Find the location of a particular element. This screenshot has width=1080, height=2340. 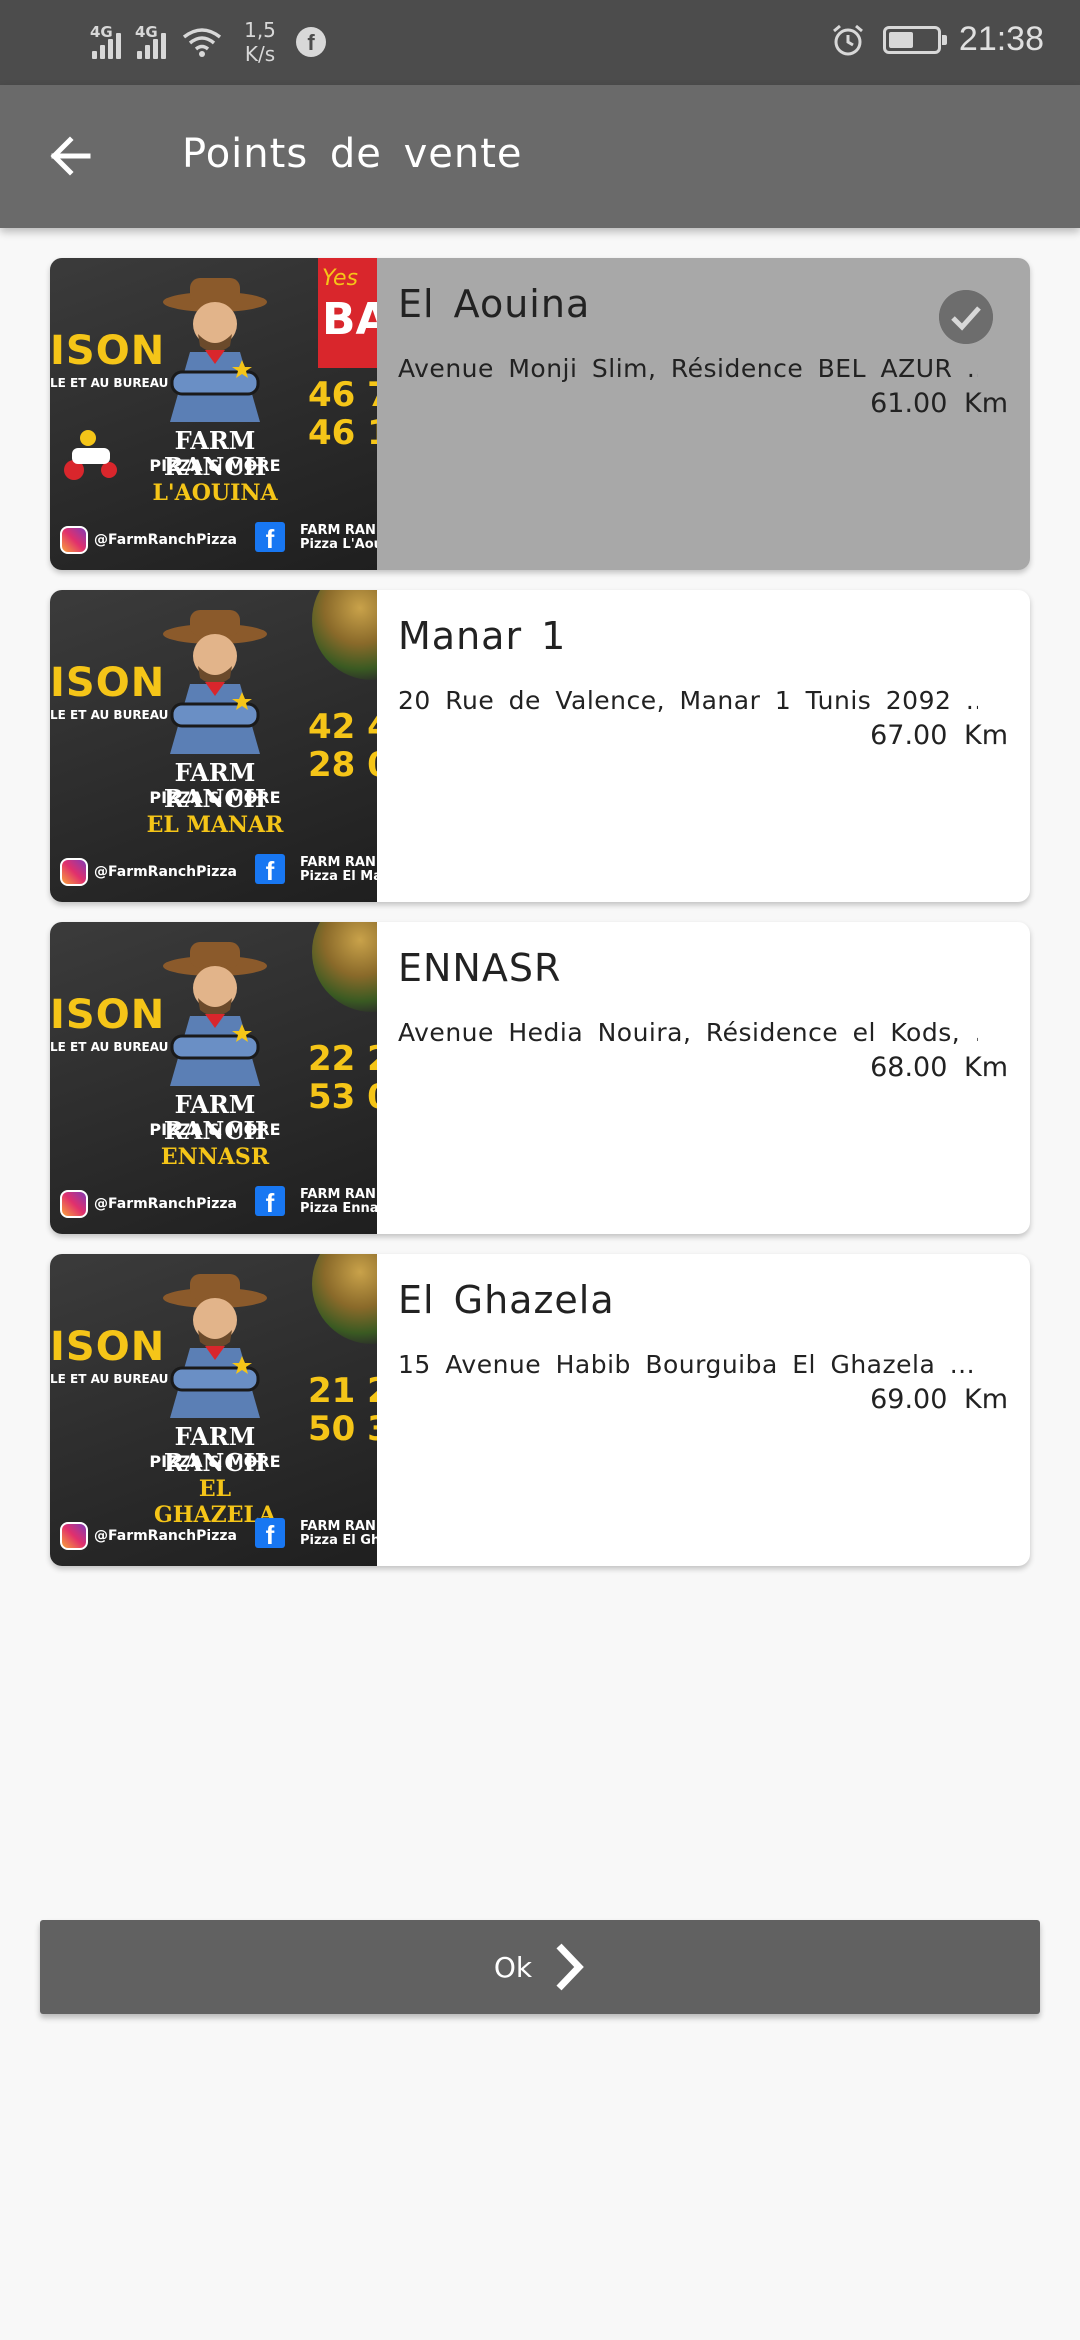

phone-2: 50 3 is located at coordinates (342, 1429).